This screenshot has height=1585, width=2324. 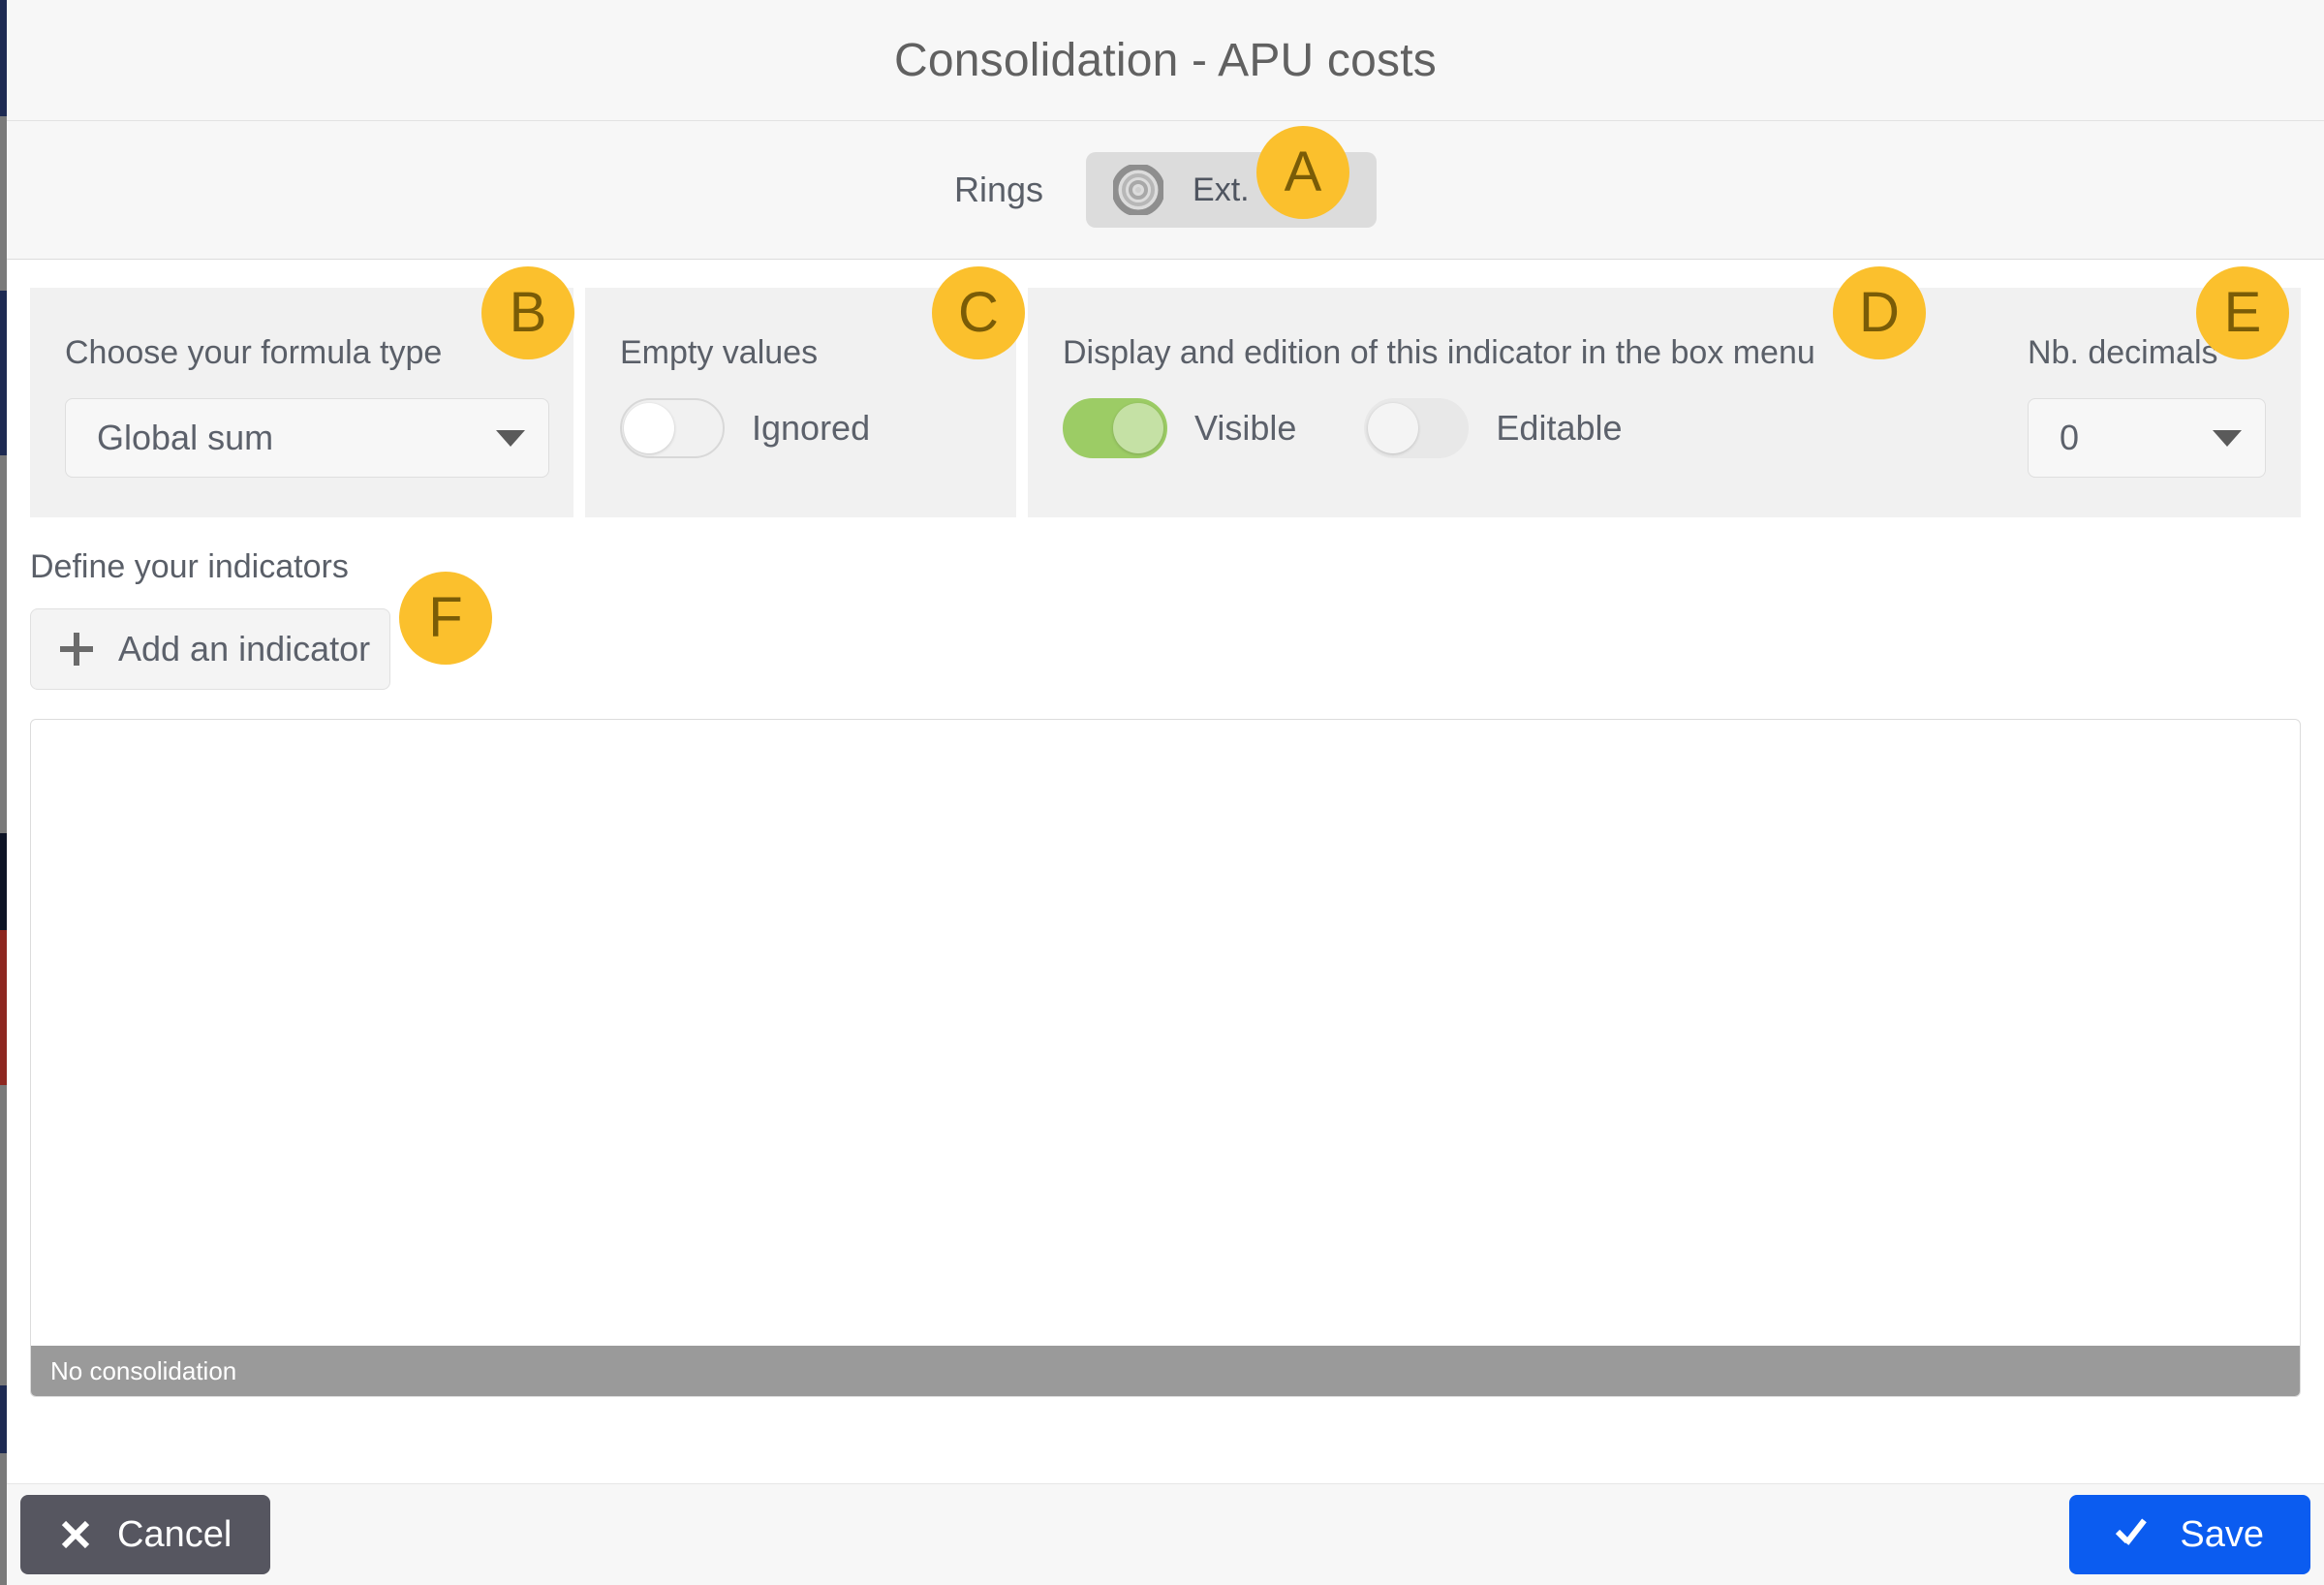 I want to click on annotation-badge-a: A, so click(x=1302, y=172).